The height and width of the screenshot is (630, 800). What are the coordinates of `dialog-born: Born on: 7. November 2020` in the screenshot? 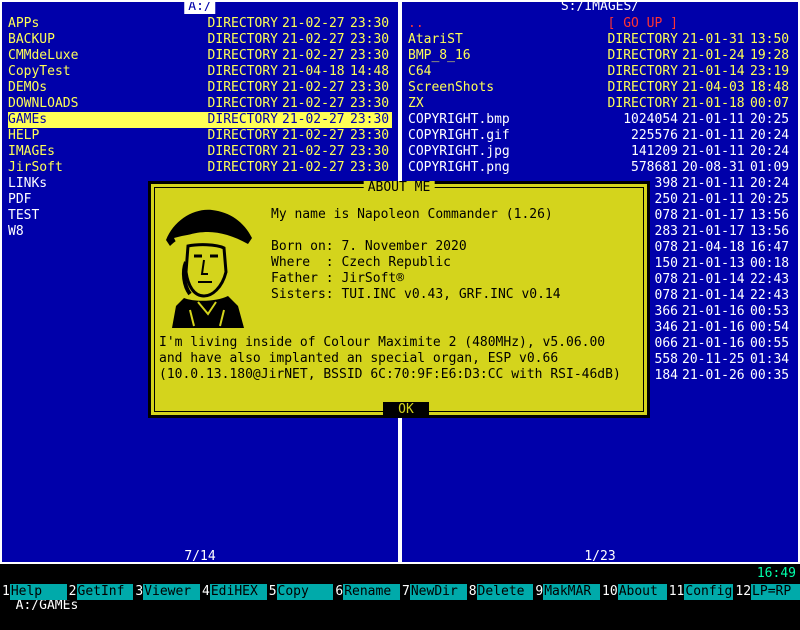 It's located at (369, 246).